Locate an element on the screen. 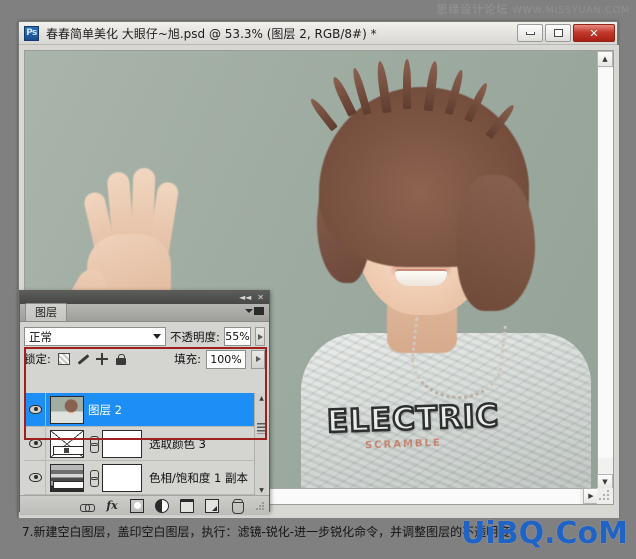  minimize-button is located at coordinates (530, 33).